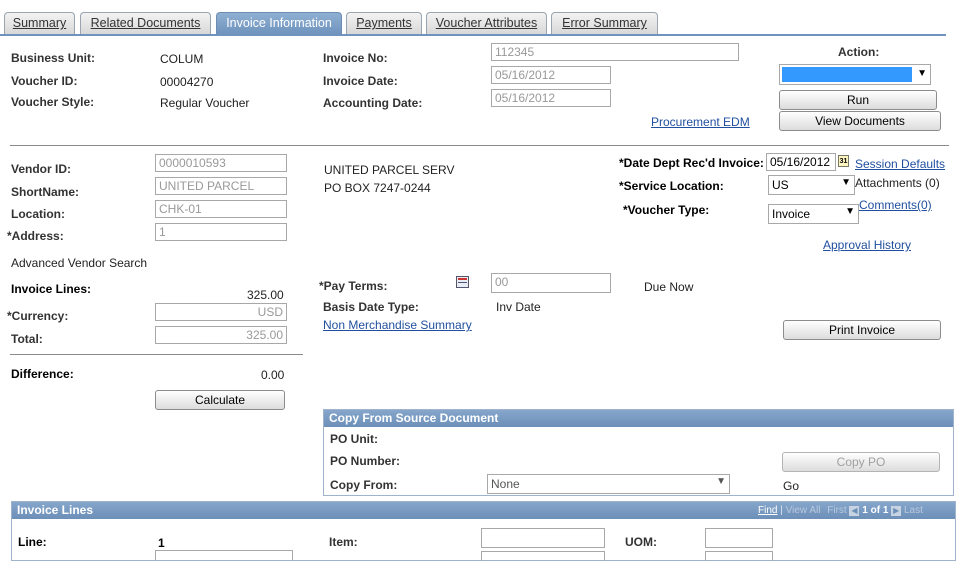 The width and height of the screenshot is (966, 561). What do you see at coordinates (739, 538) in the screenshot?
I see `uom-field` at bounding box center [739, 538].